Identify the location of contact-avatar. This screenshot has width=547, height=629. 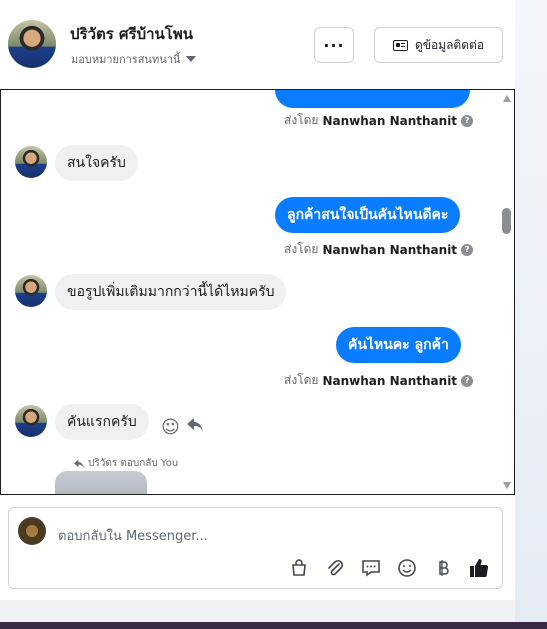
(32, 44).